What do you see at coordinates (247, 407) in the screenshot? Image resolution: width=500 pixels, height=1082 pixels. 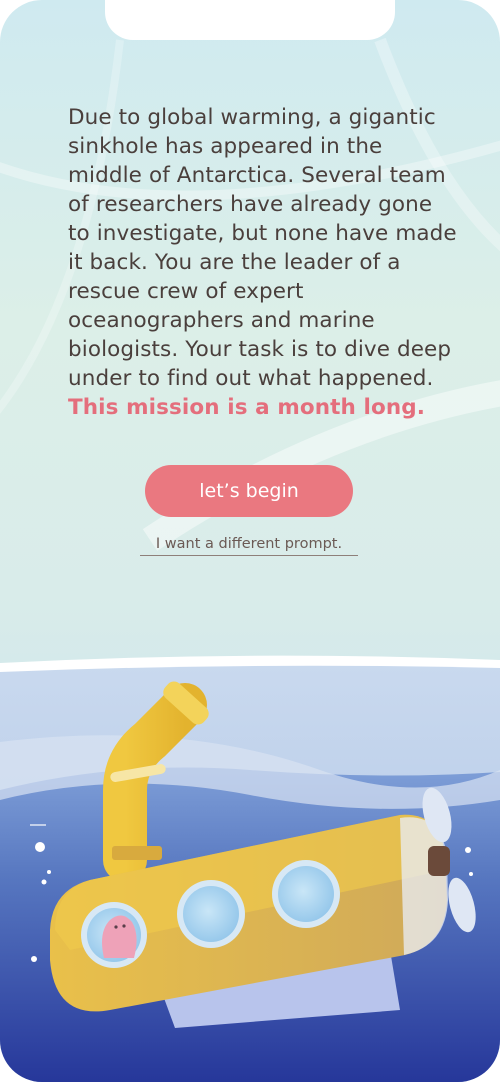 I see `mission-duration-highlight: This mission is a month long.` at bounding box center [247, 407].